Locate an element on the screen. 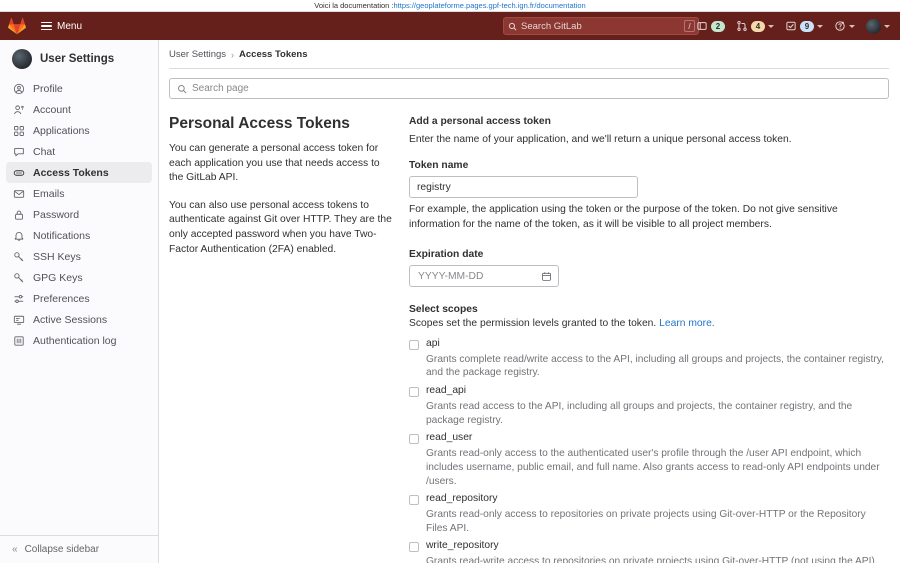 The image size is (900, 563). navbar-item-merge-requests: 4 is located at coordinates (755, 26).